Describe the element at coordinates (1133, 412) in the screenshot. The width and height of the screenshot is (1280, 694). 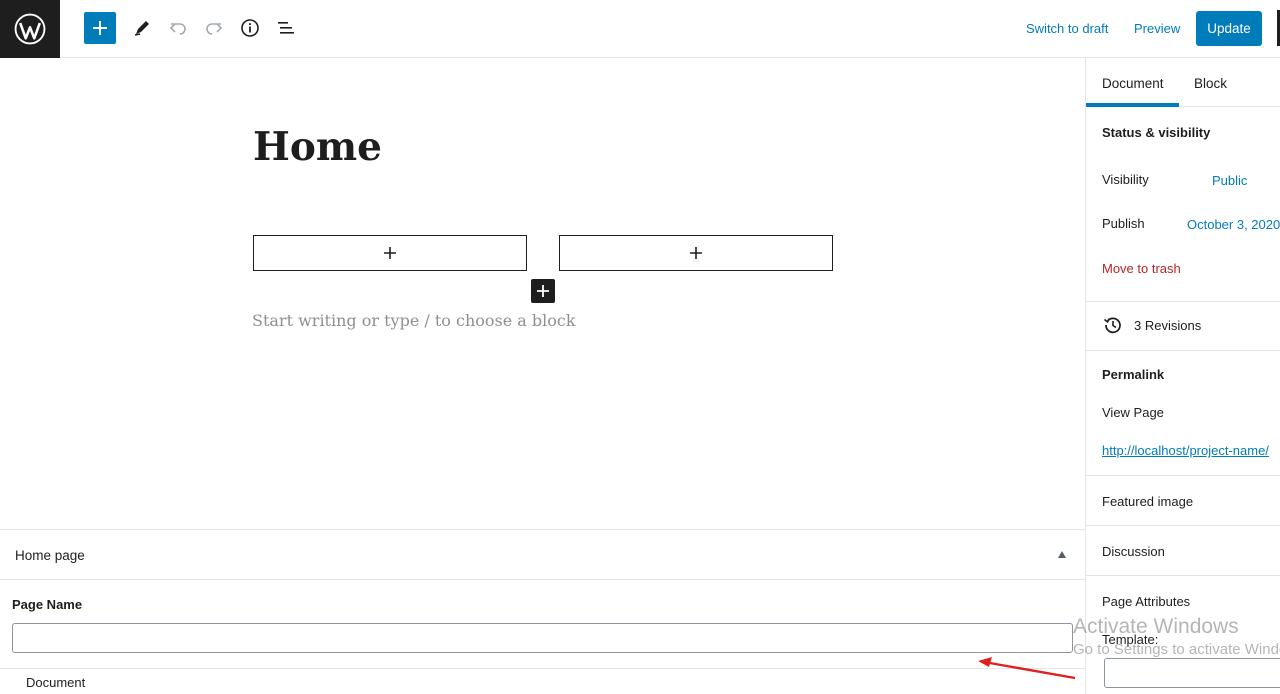
I see `view-page-label: View Page` at that location.